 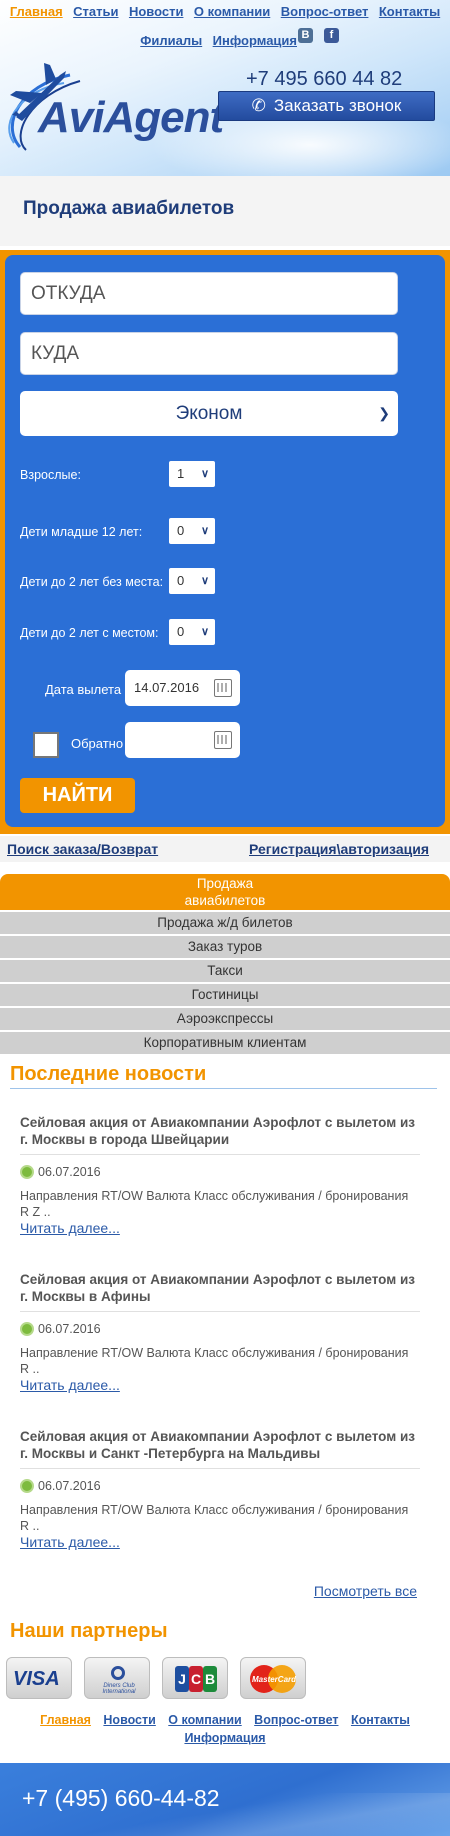 I want to click on infants-seat-value: 0, so click(x=181, y=631).